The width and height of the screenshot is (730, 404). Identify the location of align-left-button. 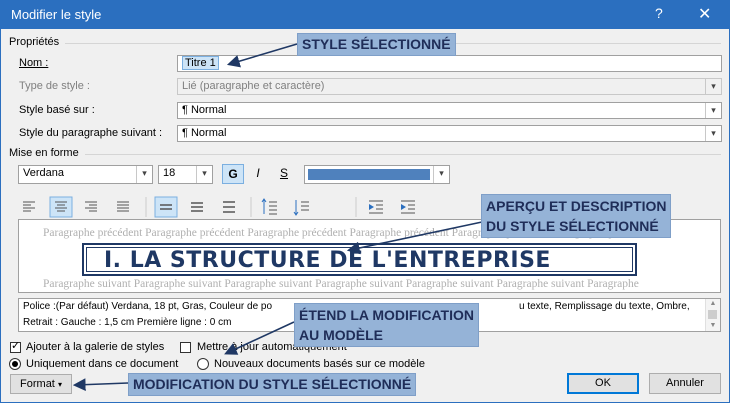
(30, 207).